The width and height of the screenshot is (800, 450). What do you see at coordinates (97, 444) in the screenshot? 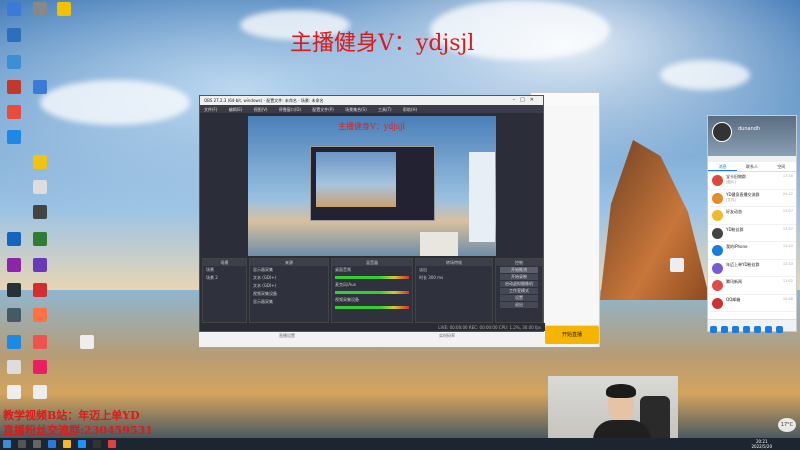
I see `obs-icon` at bounding box center [97, 444].